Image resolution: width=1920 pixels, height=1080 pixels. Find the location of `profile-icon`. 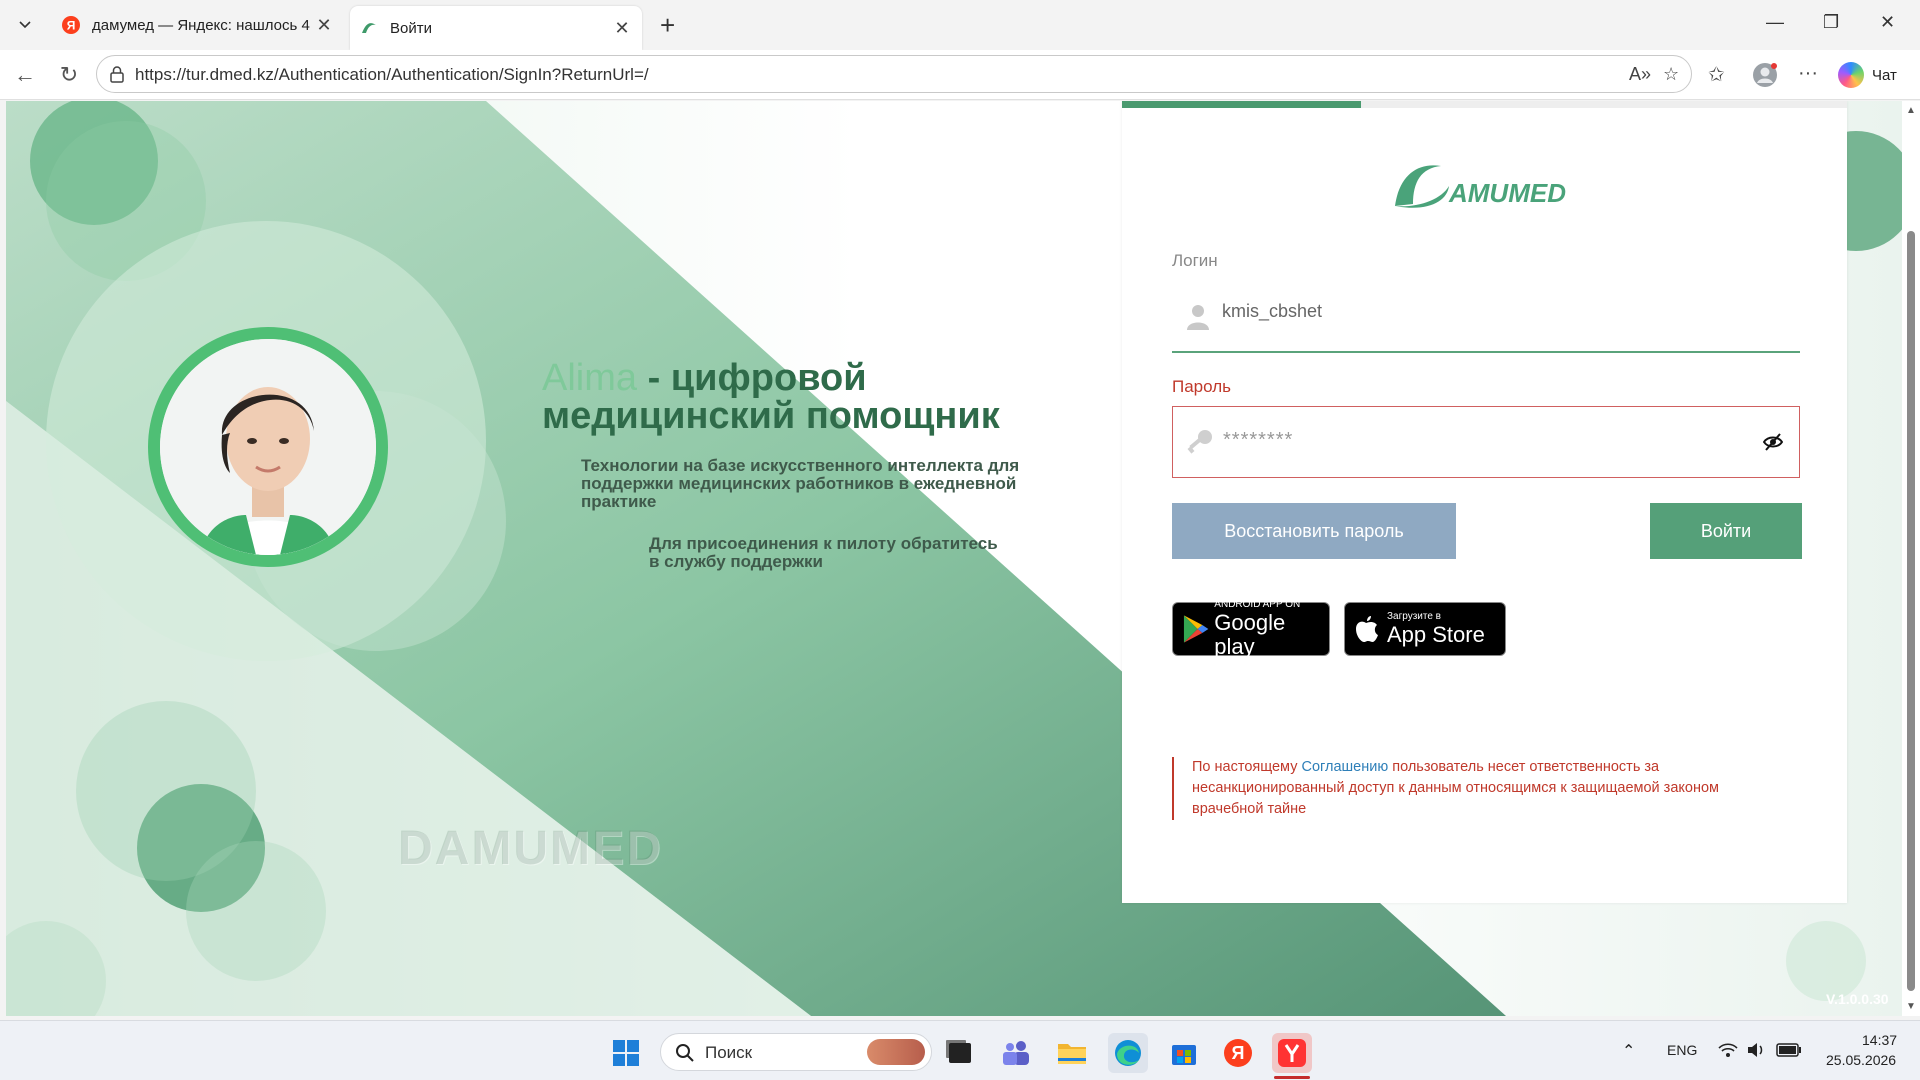

profile-icon is located at coordinates (1765, 78).